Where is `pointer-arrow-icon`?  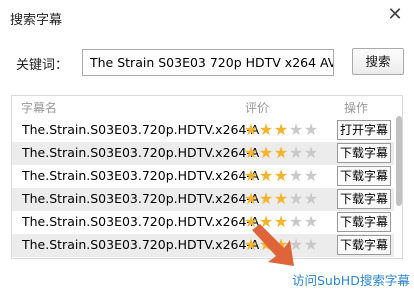 pointer-arrow-icon is located at coordinates (273, 245).